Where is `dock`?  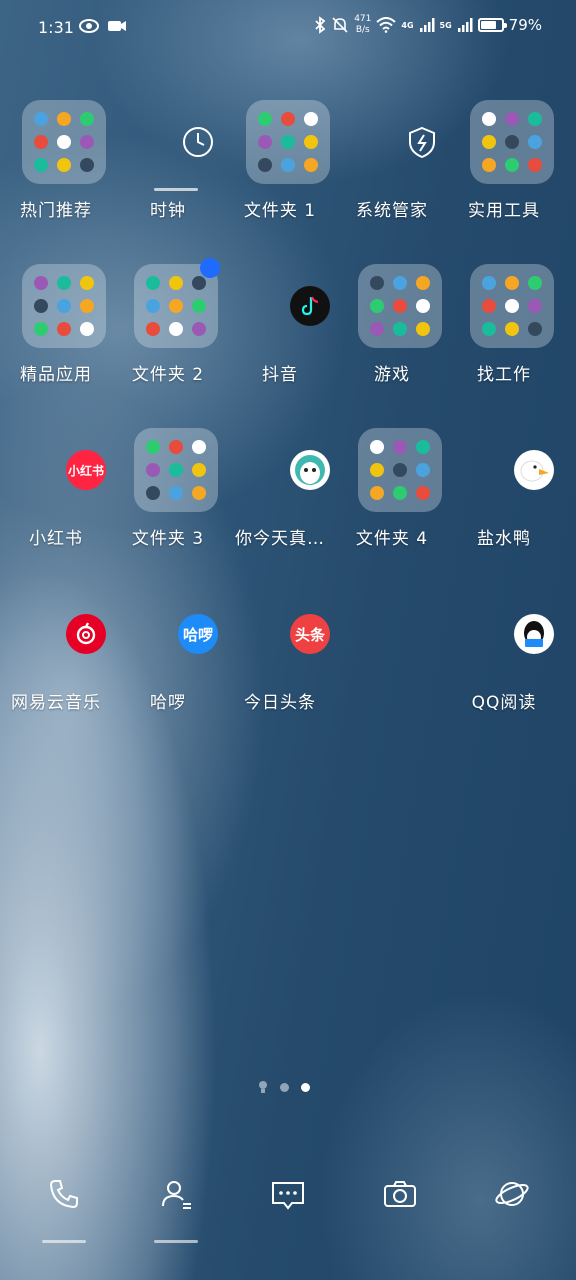 dock is located at coordinates (288, 1210).